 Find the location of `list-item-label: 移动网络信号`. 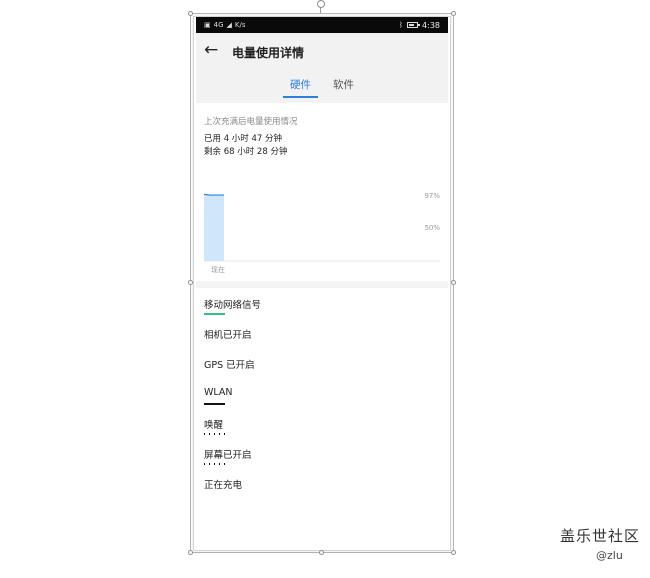

list-item-label: 移动网络信号 is located at coordinates (233, 305).